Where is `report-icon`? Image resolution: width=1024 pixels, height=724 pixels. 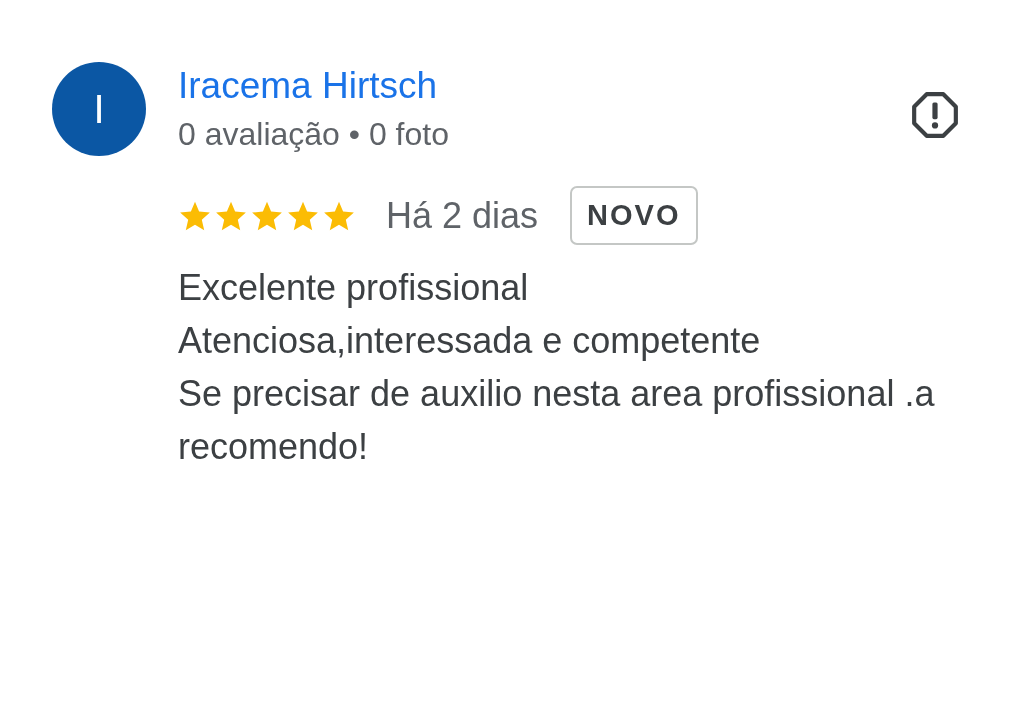 report-icon is located at coordinates (935, 115).